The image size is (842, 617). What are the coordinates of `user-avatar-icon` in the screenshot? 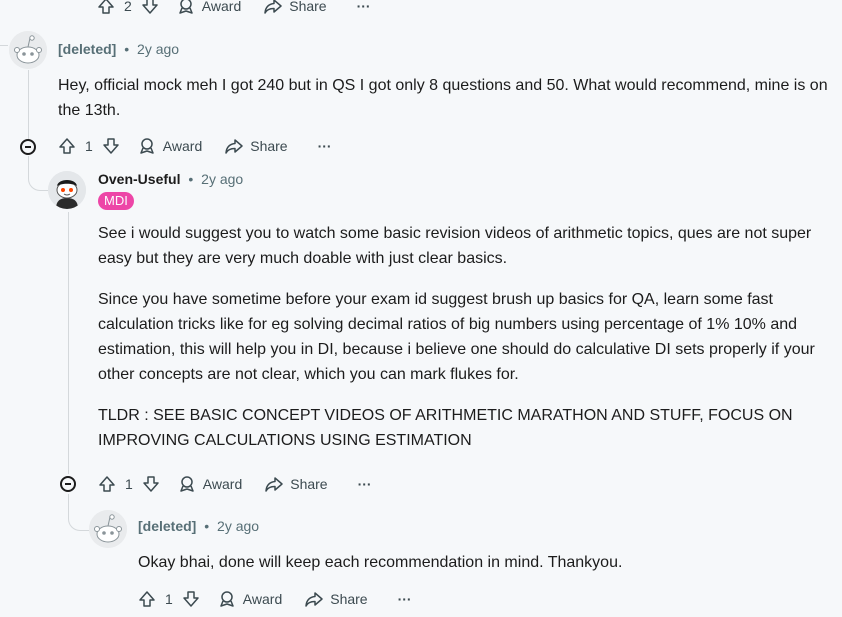 It's located at (67, 190).